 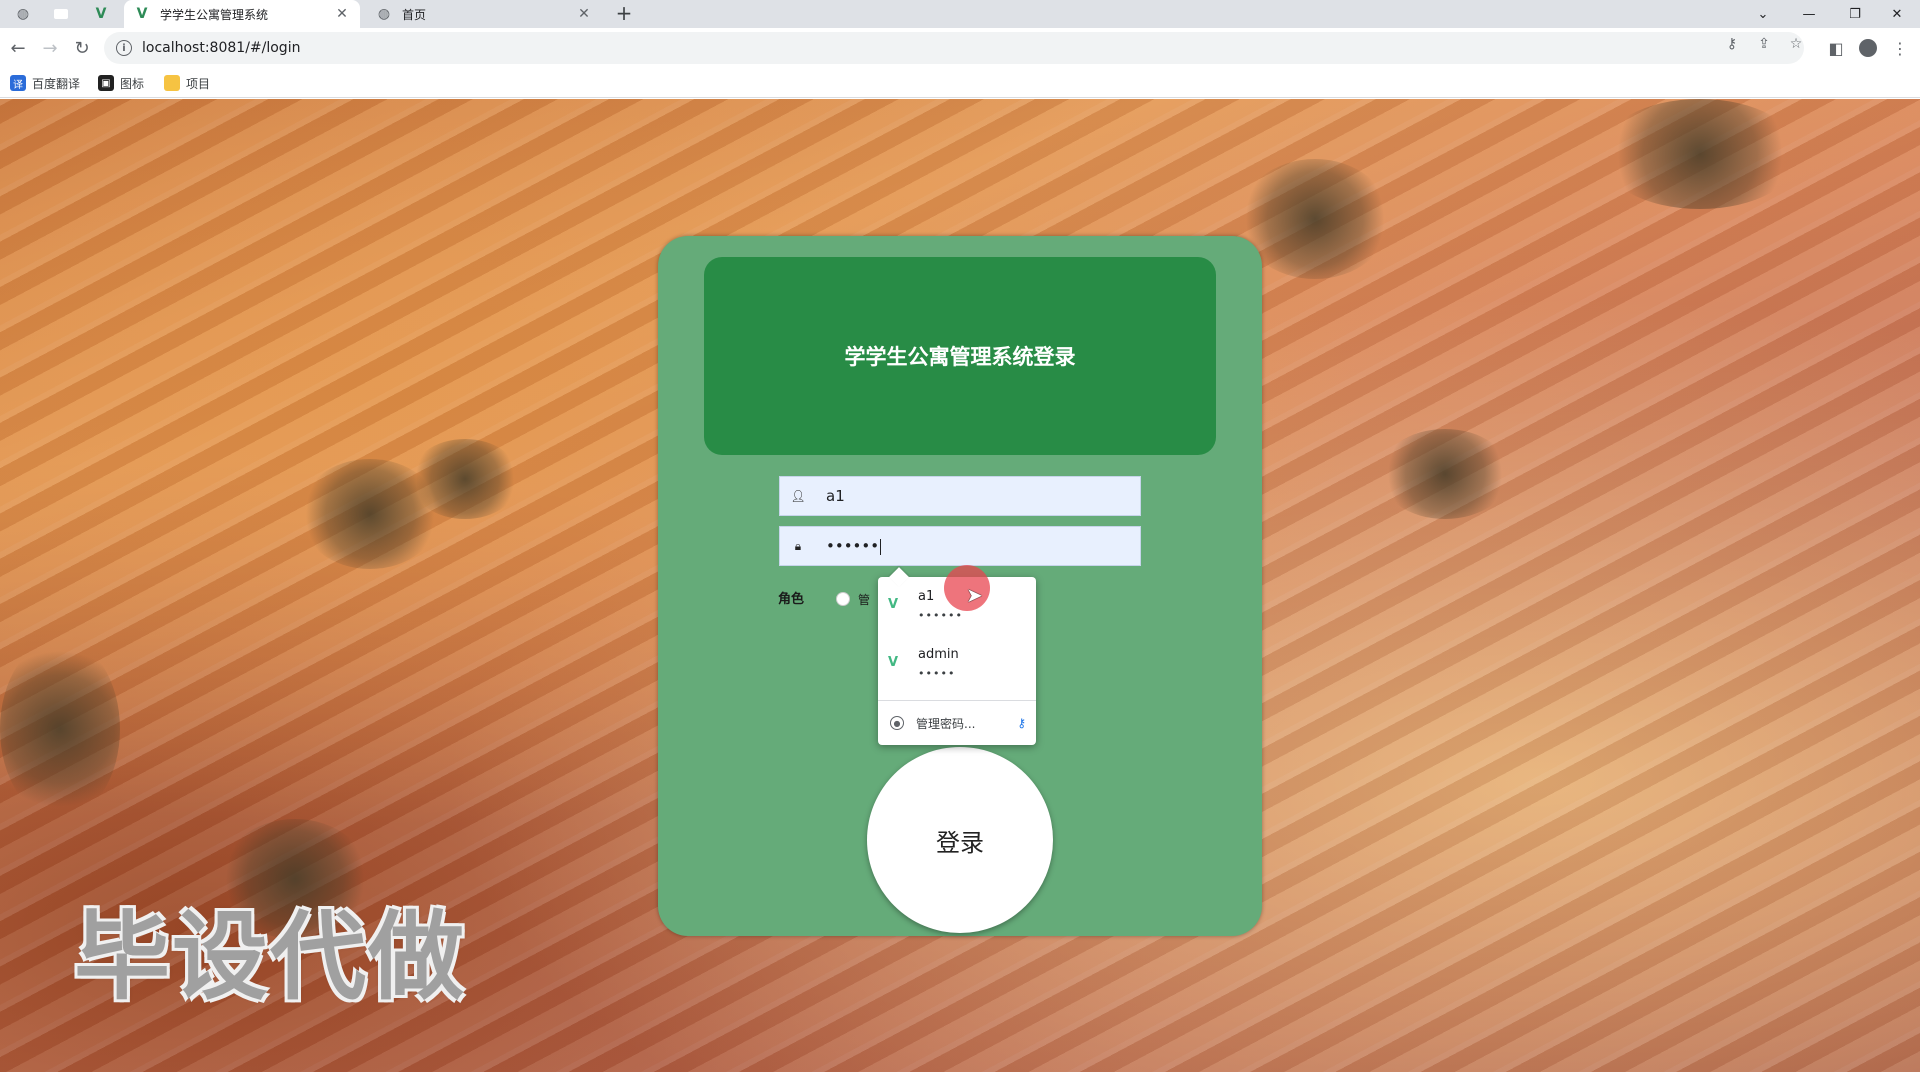 What do you see at coordinates (56, 83) in the screenshot?
I see `bookmark-label: 百度翻译` at bounding box center [56, 83].